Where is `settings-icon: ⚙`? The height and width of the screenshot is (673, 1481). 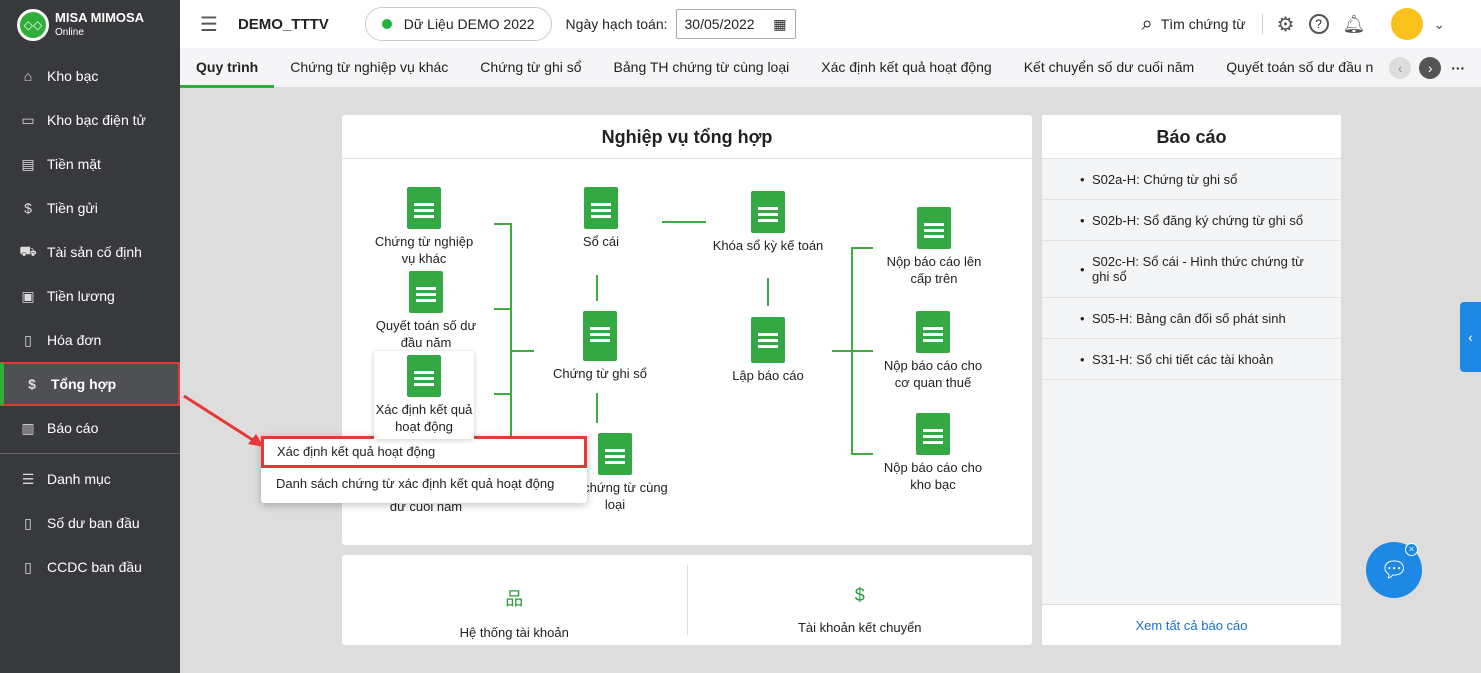
settings-icon: ⚙ is located at coordinates (1286, 24).